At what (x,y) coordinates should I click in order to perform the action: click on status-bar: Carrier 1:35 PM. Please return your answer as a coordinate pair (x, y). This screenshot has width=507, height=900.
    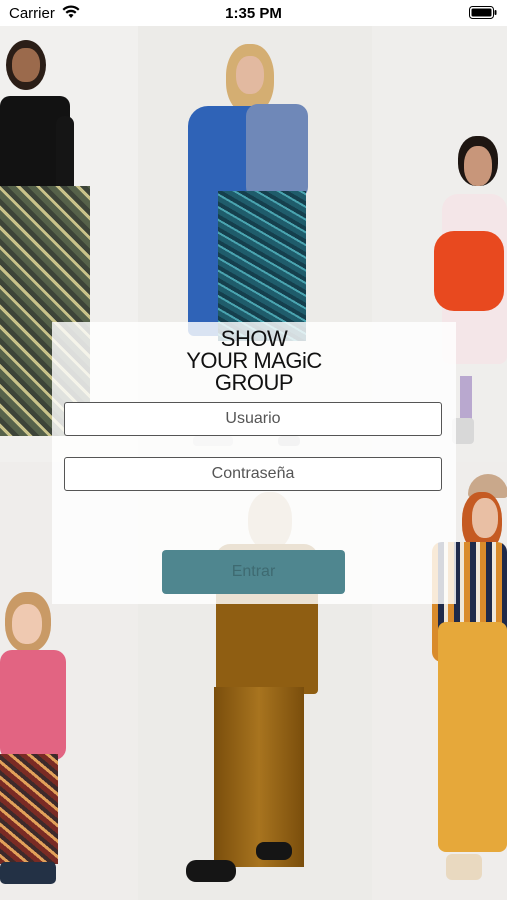
    Looking at the image, I should click on (253, 13).